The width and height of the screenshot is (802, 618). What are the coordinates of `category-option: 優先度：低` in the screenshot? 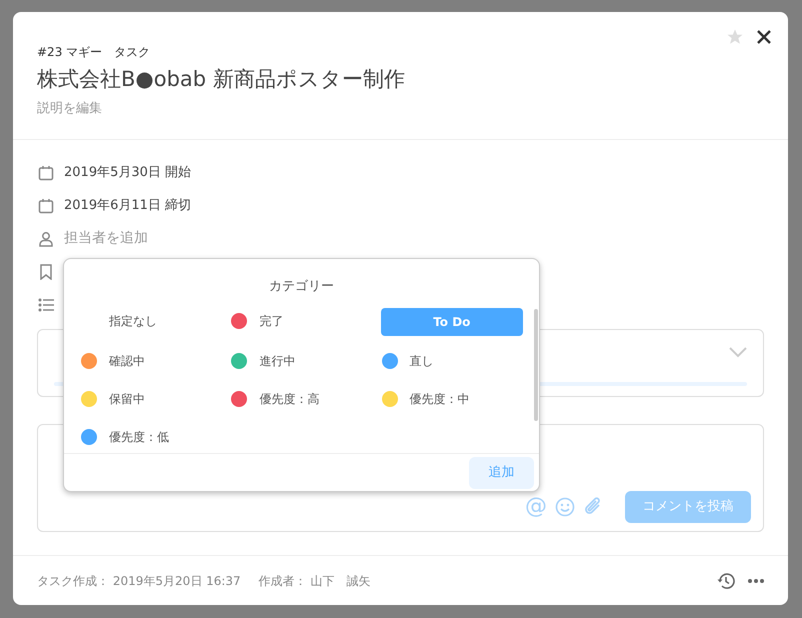 It's located at (151, 437).